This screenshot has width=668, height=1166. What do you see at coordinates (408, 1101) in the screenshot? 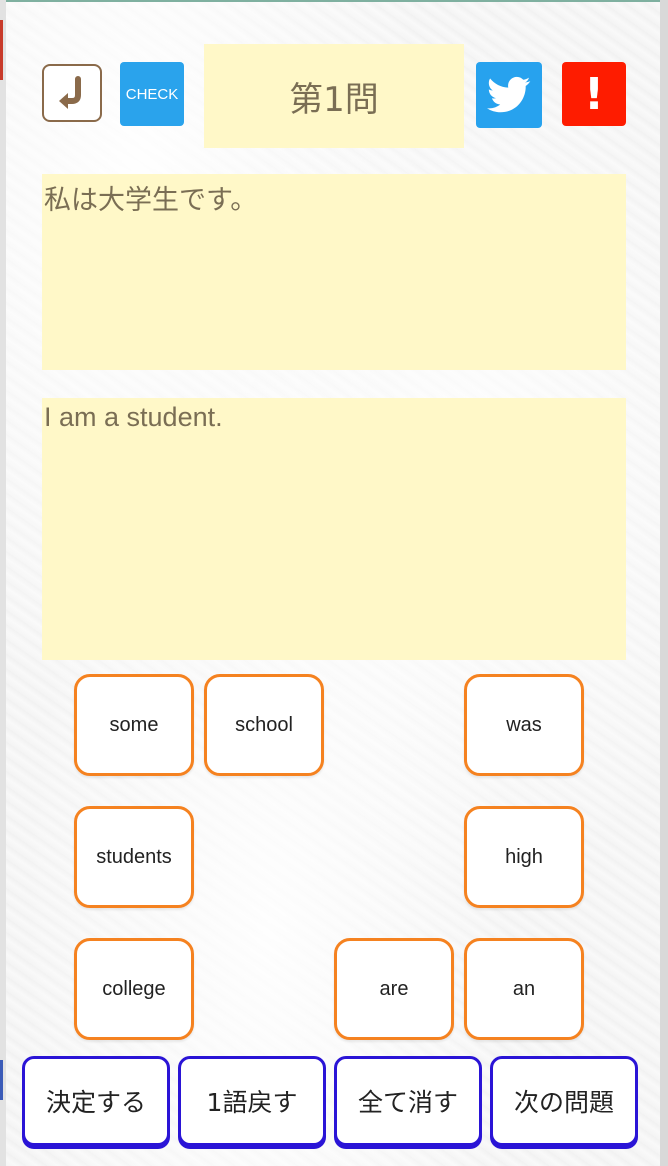
I see `clear-all-button: 全て消す` at bounding box center [408, 1101].